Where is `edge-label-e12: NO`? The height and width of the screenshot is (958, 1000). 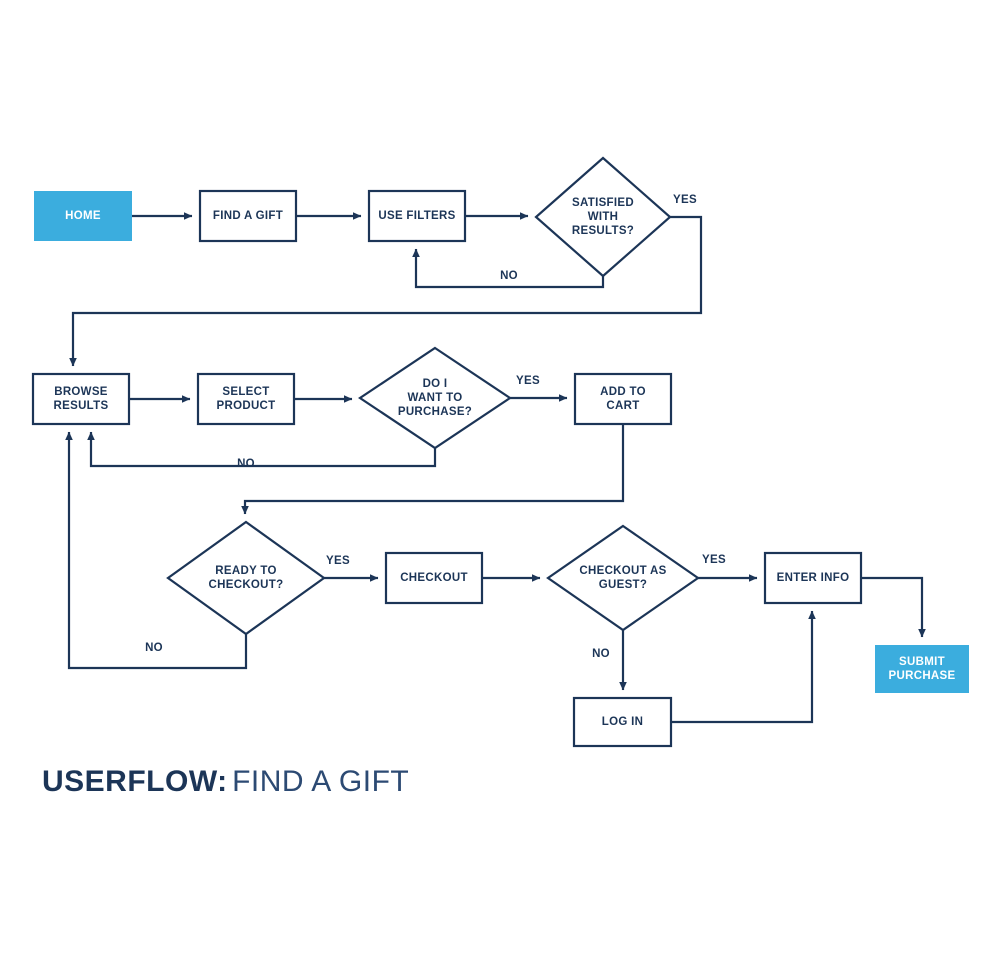 edge-label-e12: NO is located at coordinates (154, 648).